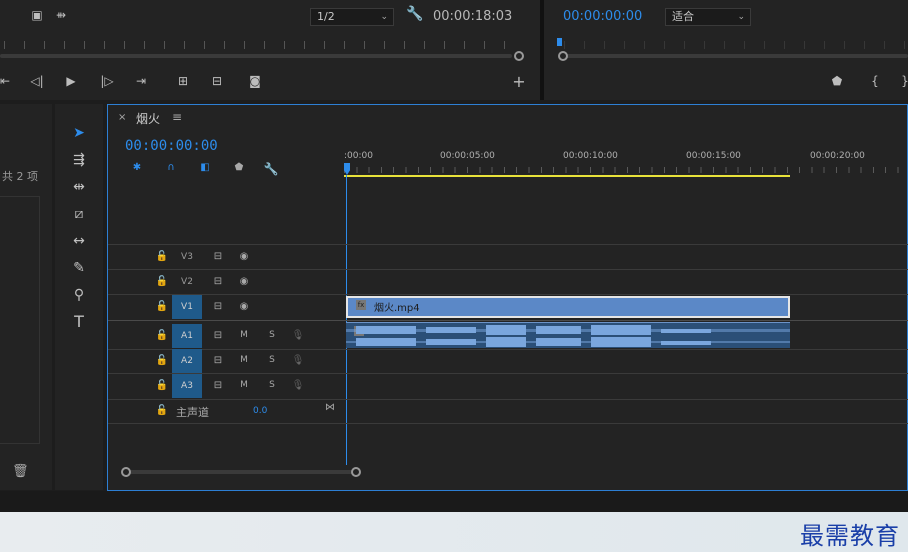 The height and width of the screenshot is (552, 908). Describe the element at coordinates (735, 56) in the screenshot. I see `program-scrollbar` at that location.